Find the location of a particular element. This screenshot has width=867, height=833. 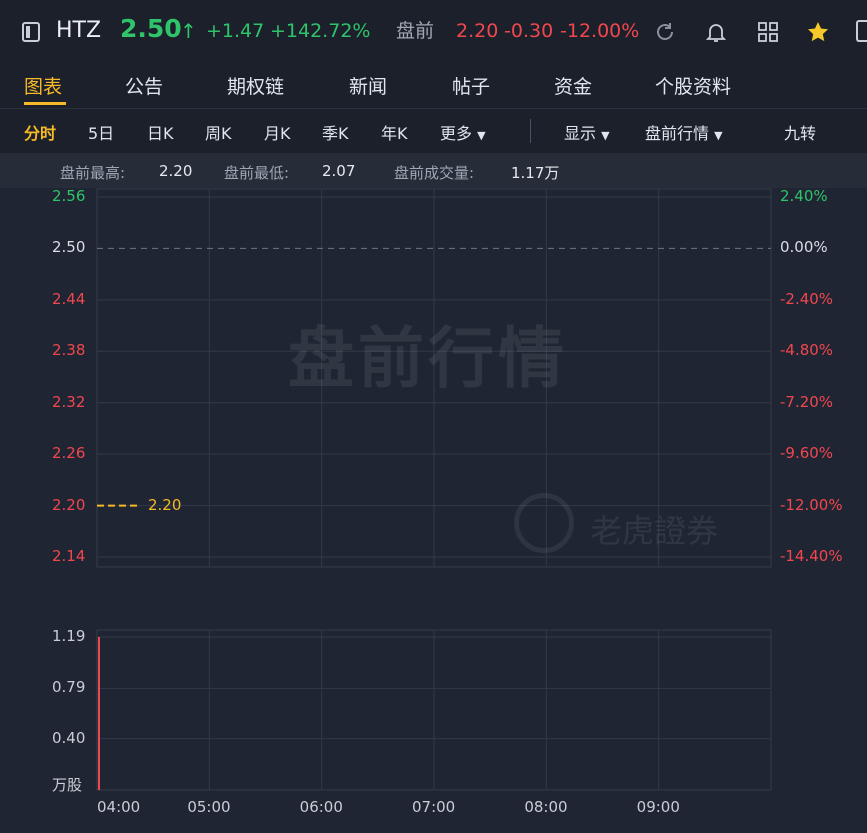

volume-tick-label: 1.19 is located at coordinates (69, 636).